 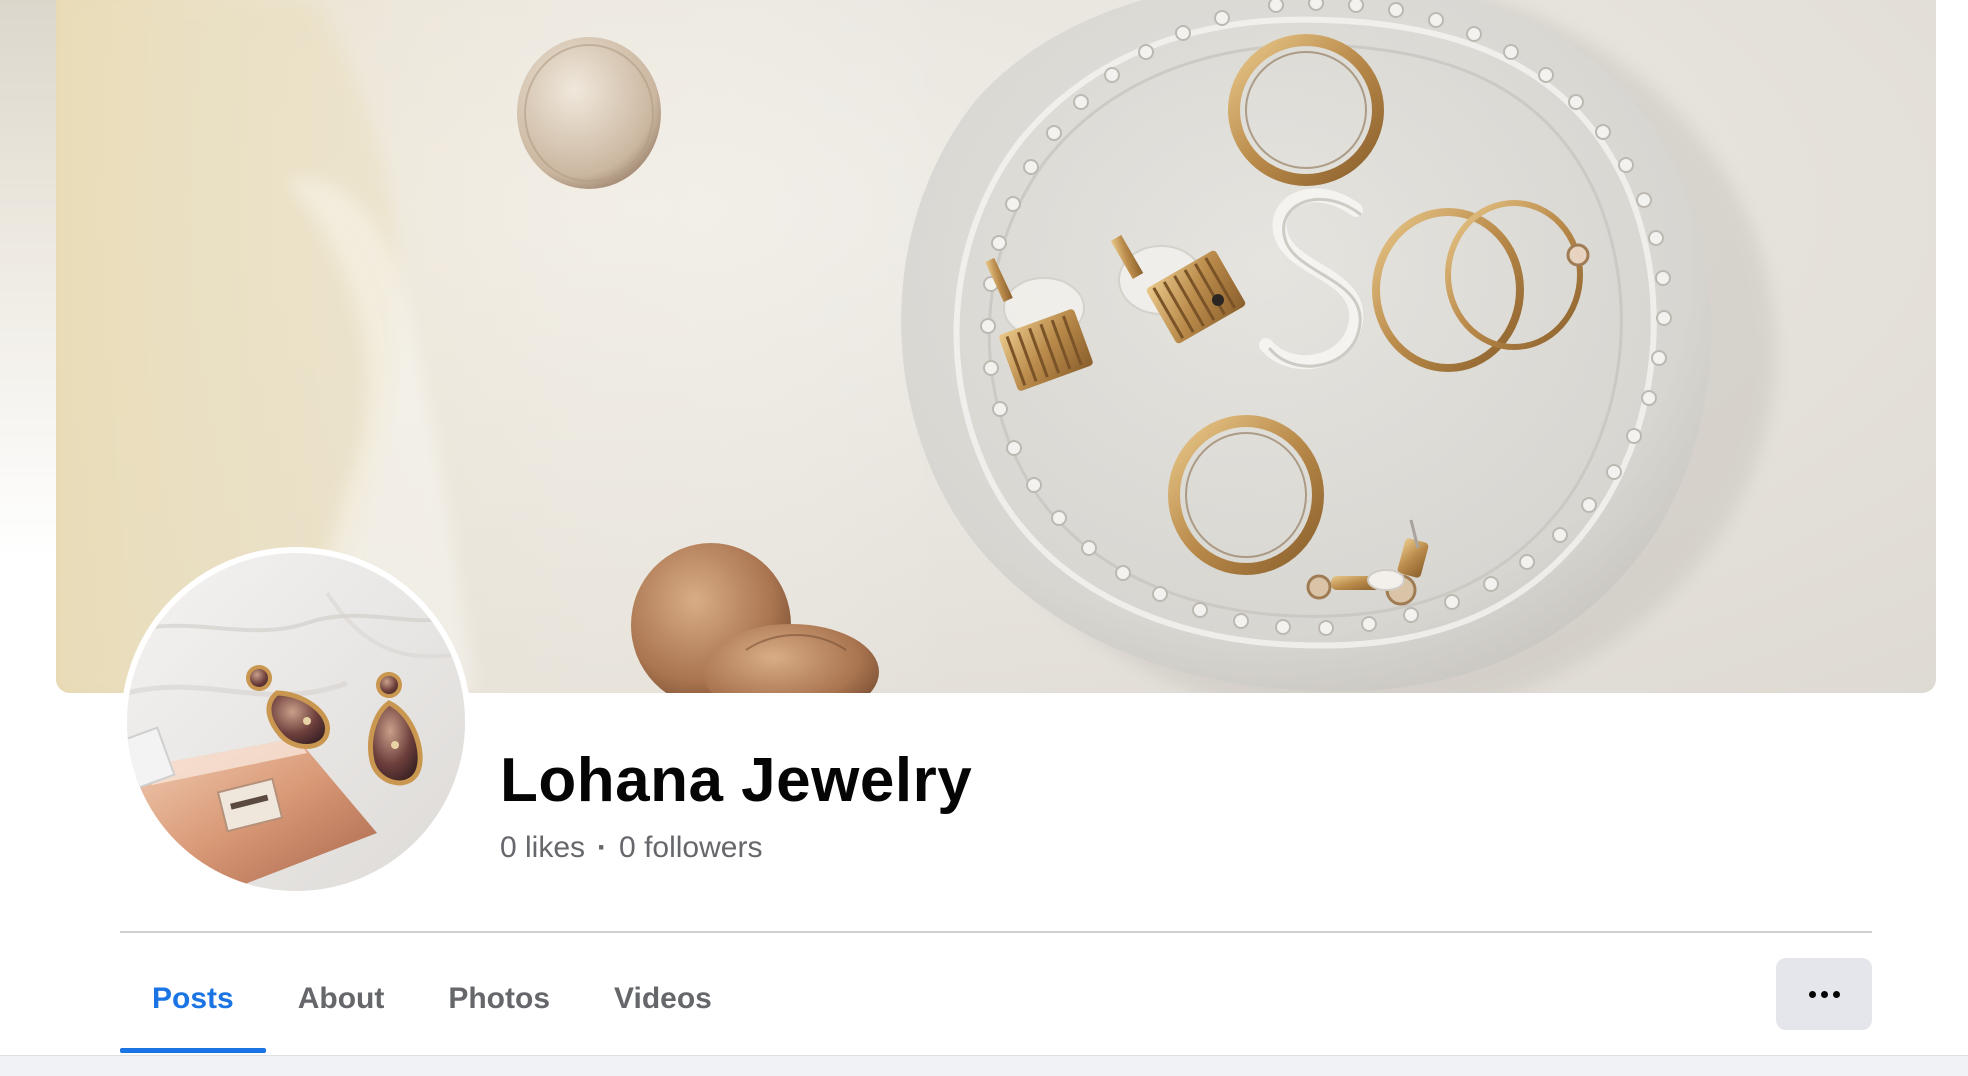 I want to click on page-content-background, so click(x=984, y=1065).